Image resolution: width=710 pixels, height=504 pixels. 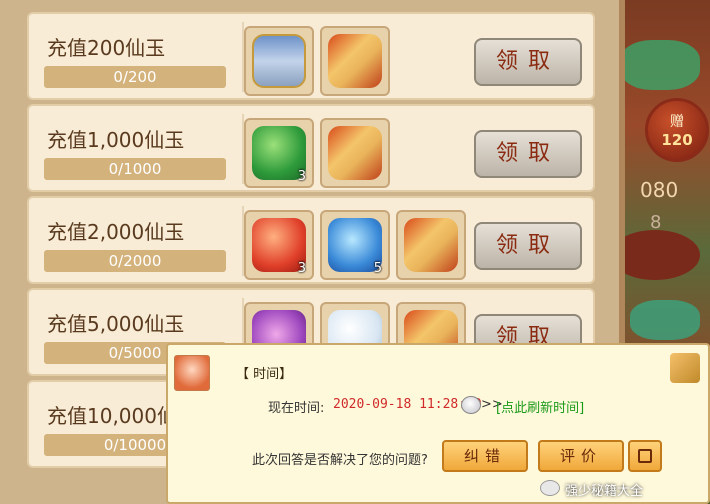 What do you see at coordinates (264, 374) in the screenshot?
I see `popup-title: 【 时间】` at bounding box center [264, 374].